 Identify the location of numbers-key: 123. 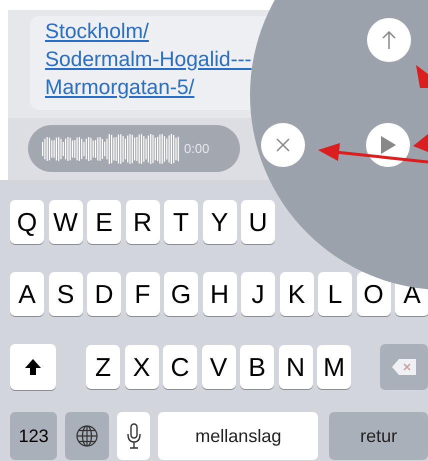
(34, 436).